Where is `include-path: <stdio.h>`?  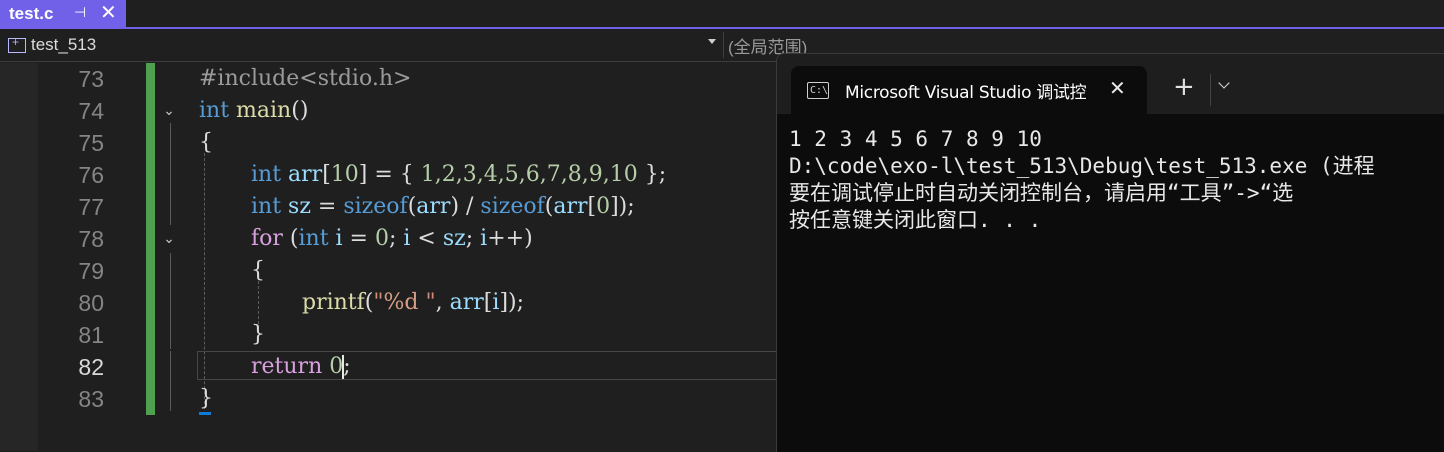
include-path: <stdio.h> is located at coordinates (355, 78).